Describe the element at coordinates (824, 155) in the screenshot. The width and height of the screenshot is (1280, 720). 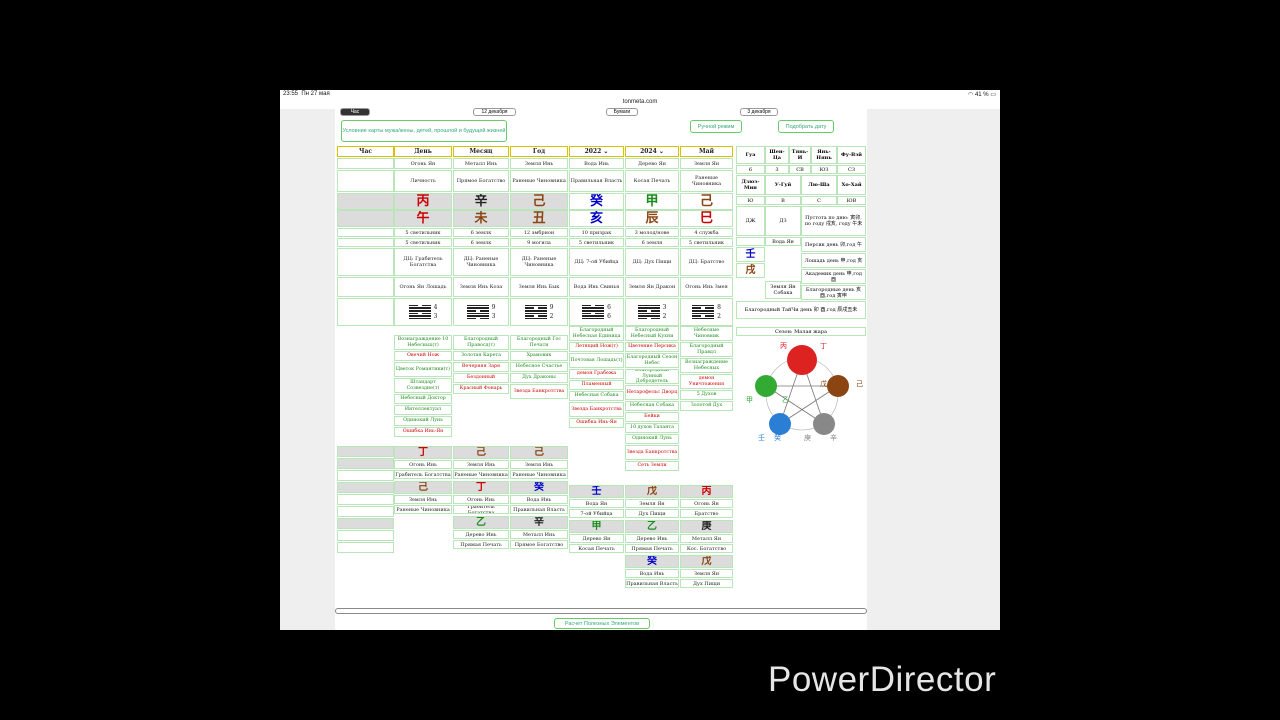
I see `gua-header-3: Янь-Нянь` at that location.